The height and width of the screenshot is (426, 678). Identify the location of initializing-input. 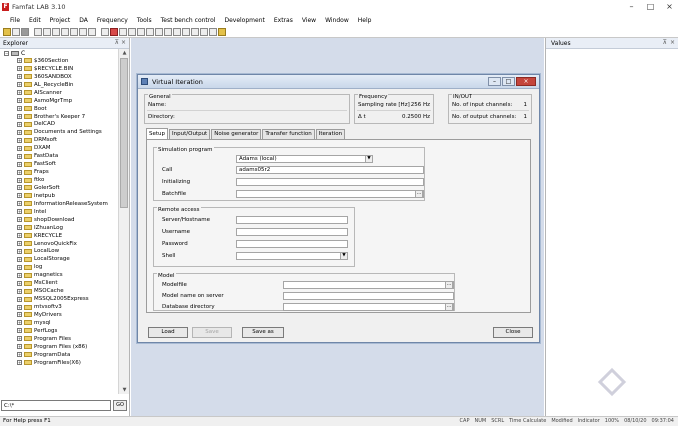
(330, 182).